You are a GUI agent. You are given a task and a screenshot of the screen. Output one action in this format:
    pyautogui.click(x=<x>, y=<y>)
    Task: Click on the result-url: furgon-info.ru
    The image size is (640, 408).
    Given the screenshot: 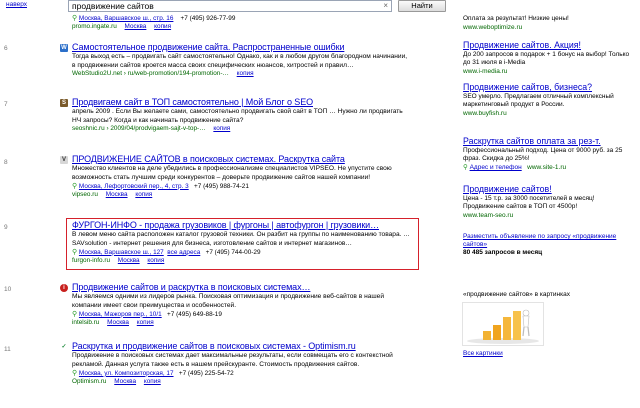 What is the action you would take?
    pyautogui.click(x=91, y=260)
    